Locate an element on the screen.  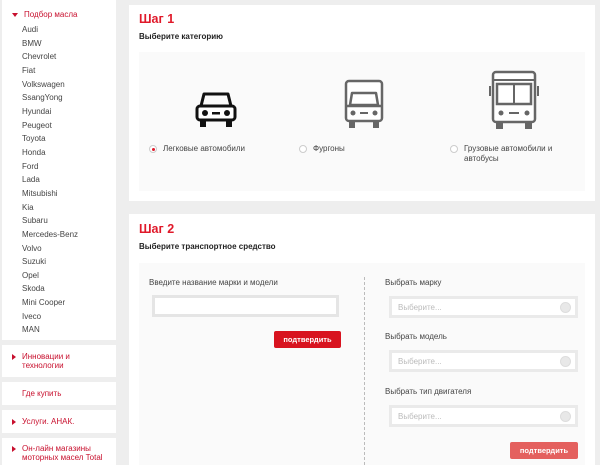
sidebar-item-brand: Fiat is located at coordinates (69, 71).